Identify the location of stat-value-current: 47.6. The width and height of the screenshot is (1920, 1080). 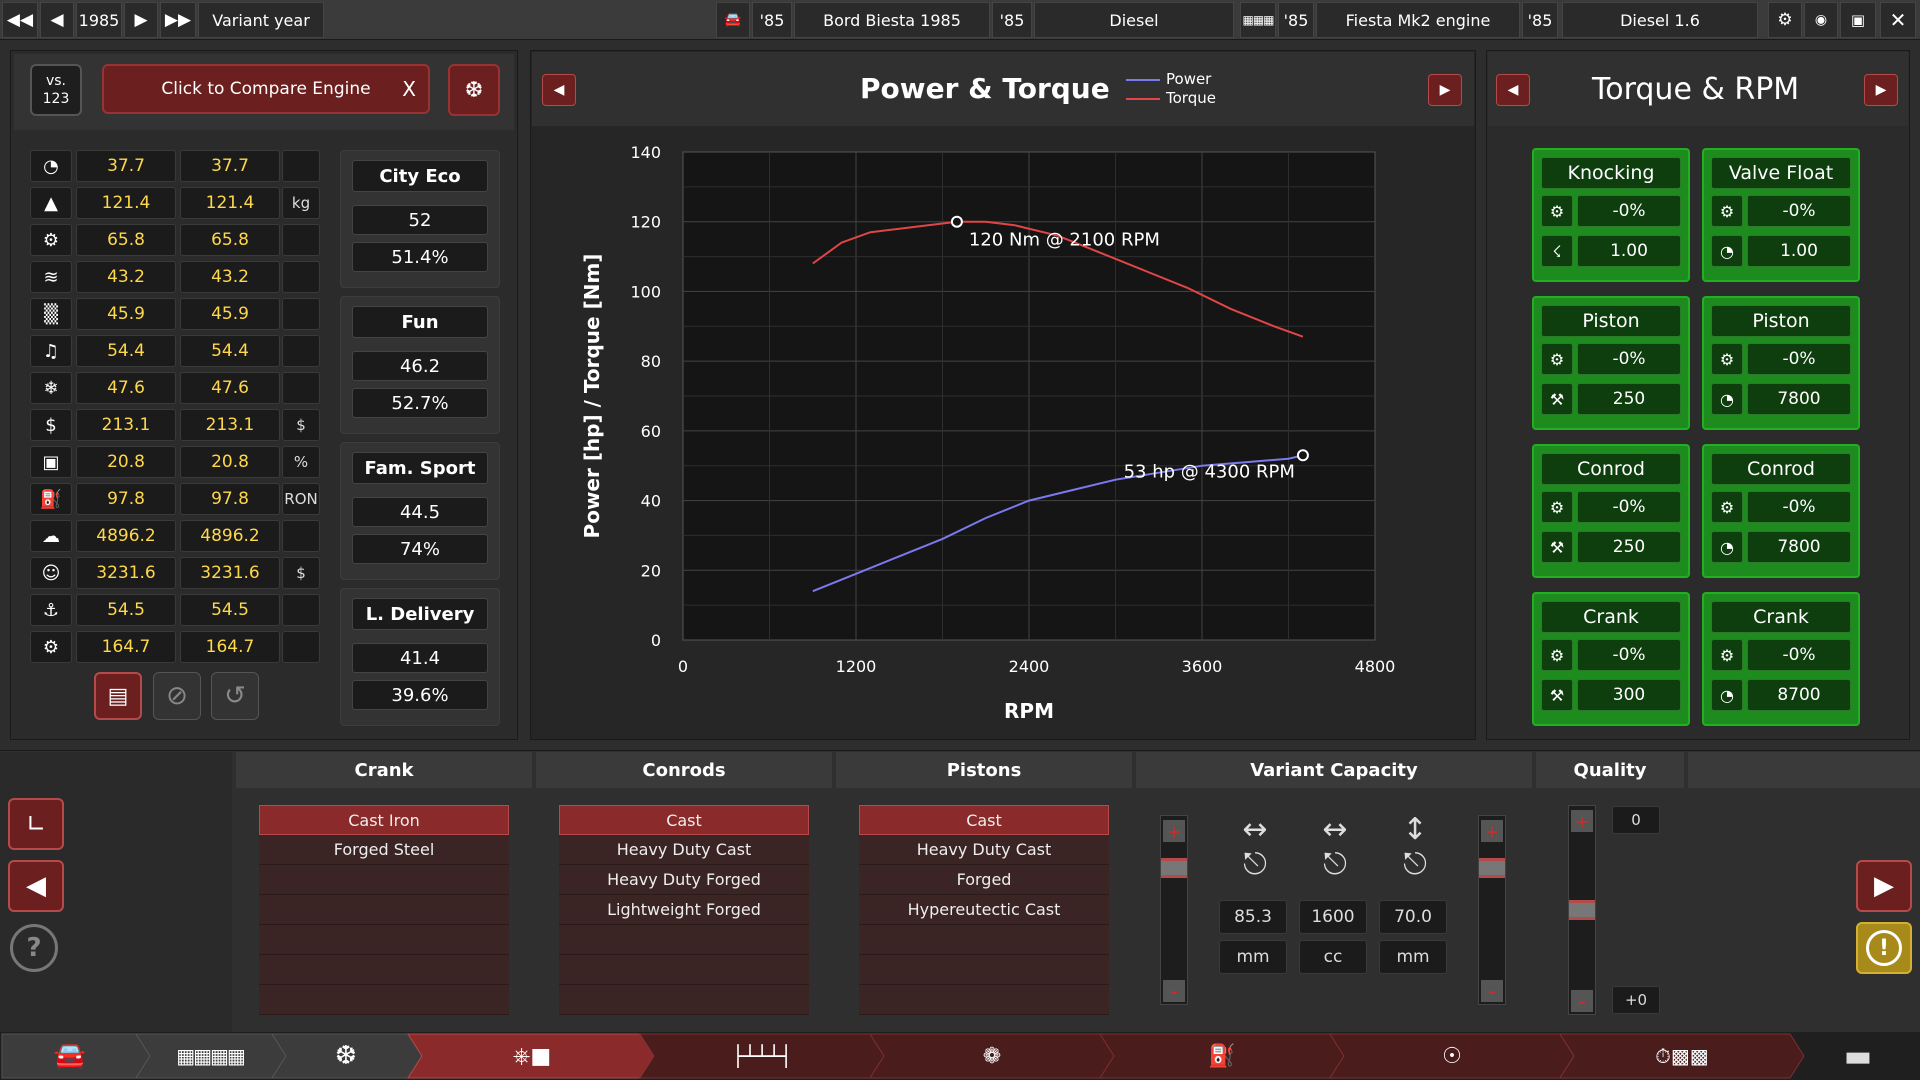
(126, 388).